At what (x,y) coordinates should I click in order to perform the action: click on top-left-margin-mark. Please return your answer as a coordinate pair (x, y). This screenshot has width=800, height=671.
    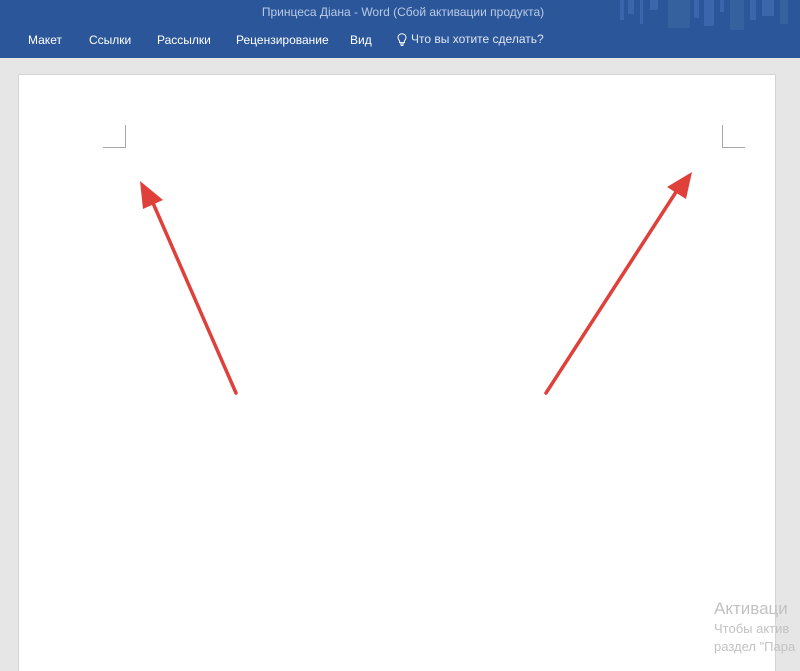
    Looking at the image, I should click on (114, 136).